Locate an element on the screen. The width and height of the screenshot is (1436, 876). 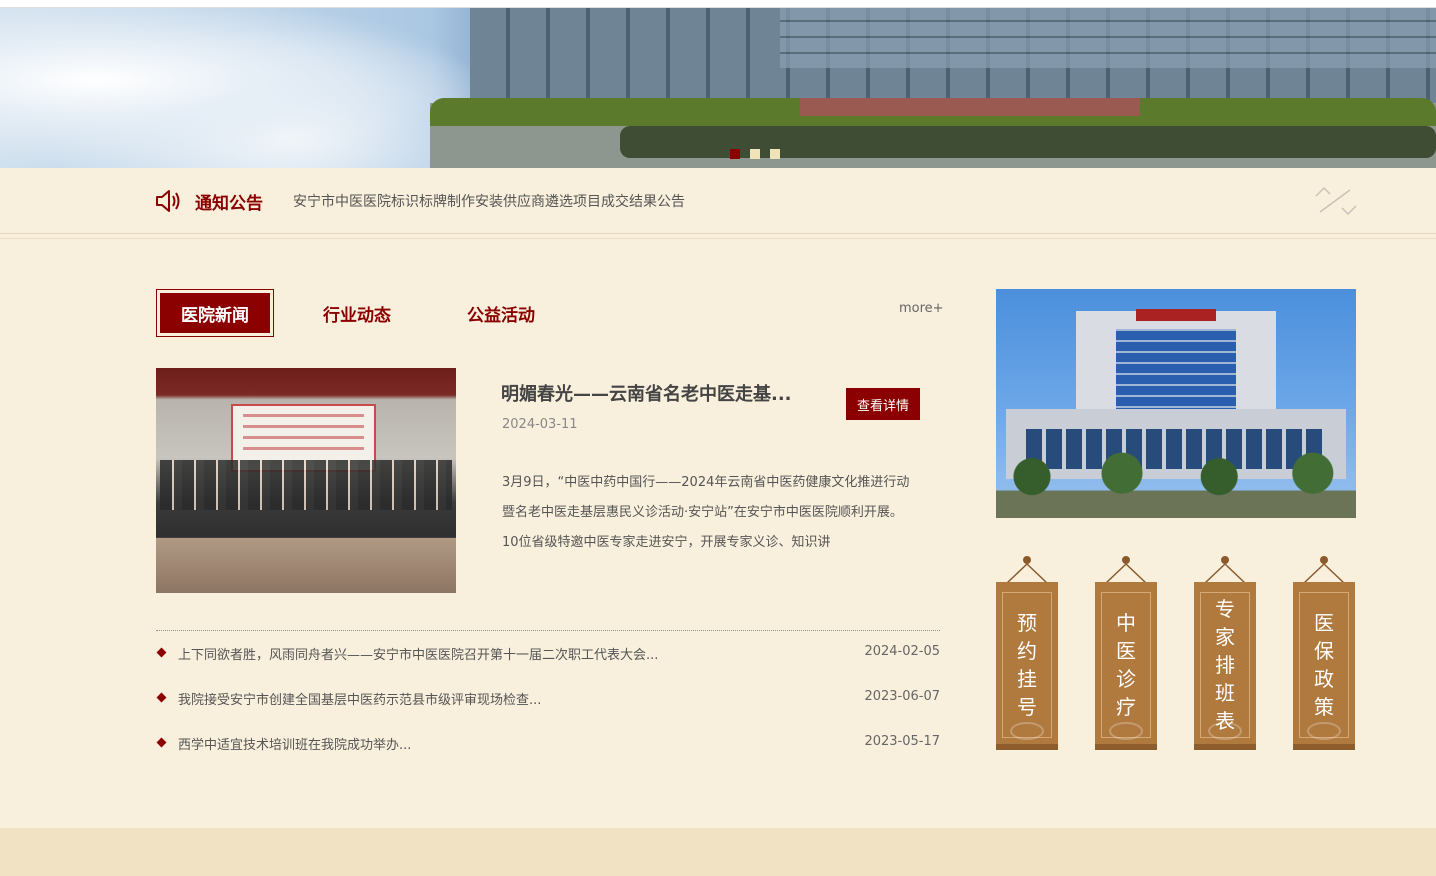
banner-pagination is located at coordinates (755, 154).